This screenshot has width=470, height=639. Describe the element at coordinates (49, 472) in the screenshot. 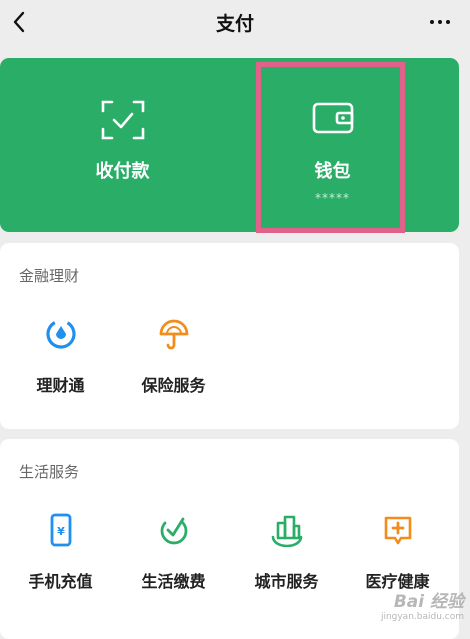

I see `life-section-title: 生活服务` at that location.